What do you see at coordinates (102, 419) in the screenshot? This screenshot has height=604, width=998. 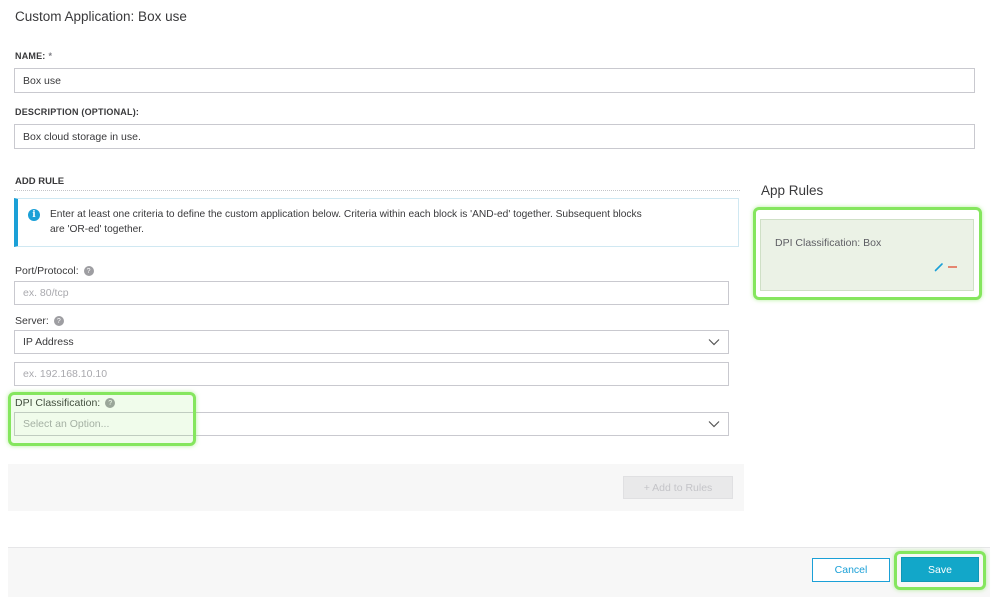 I see `dpi-highlight-fill` at bounding box center [102, 419].